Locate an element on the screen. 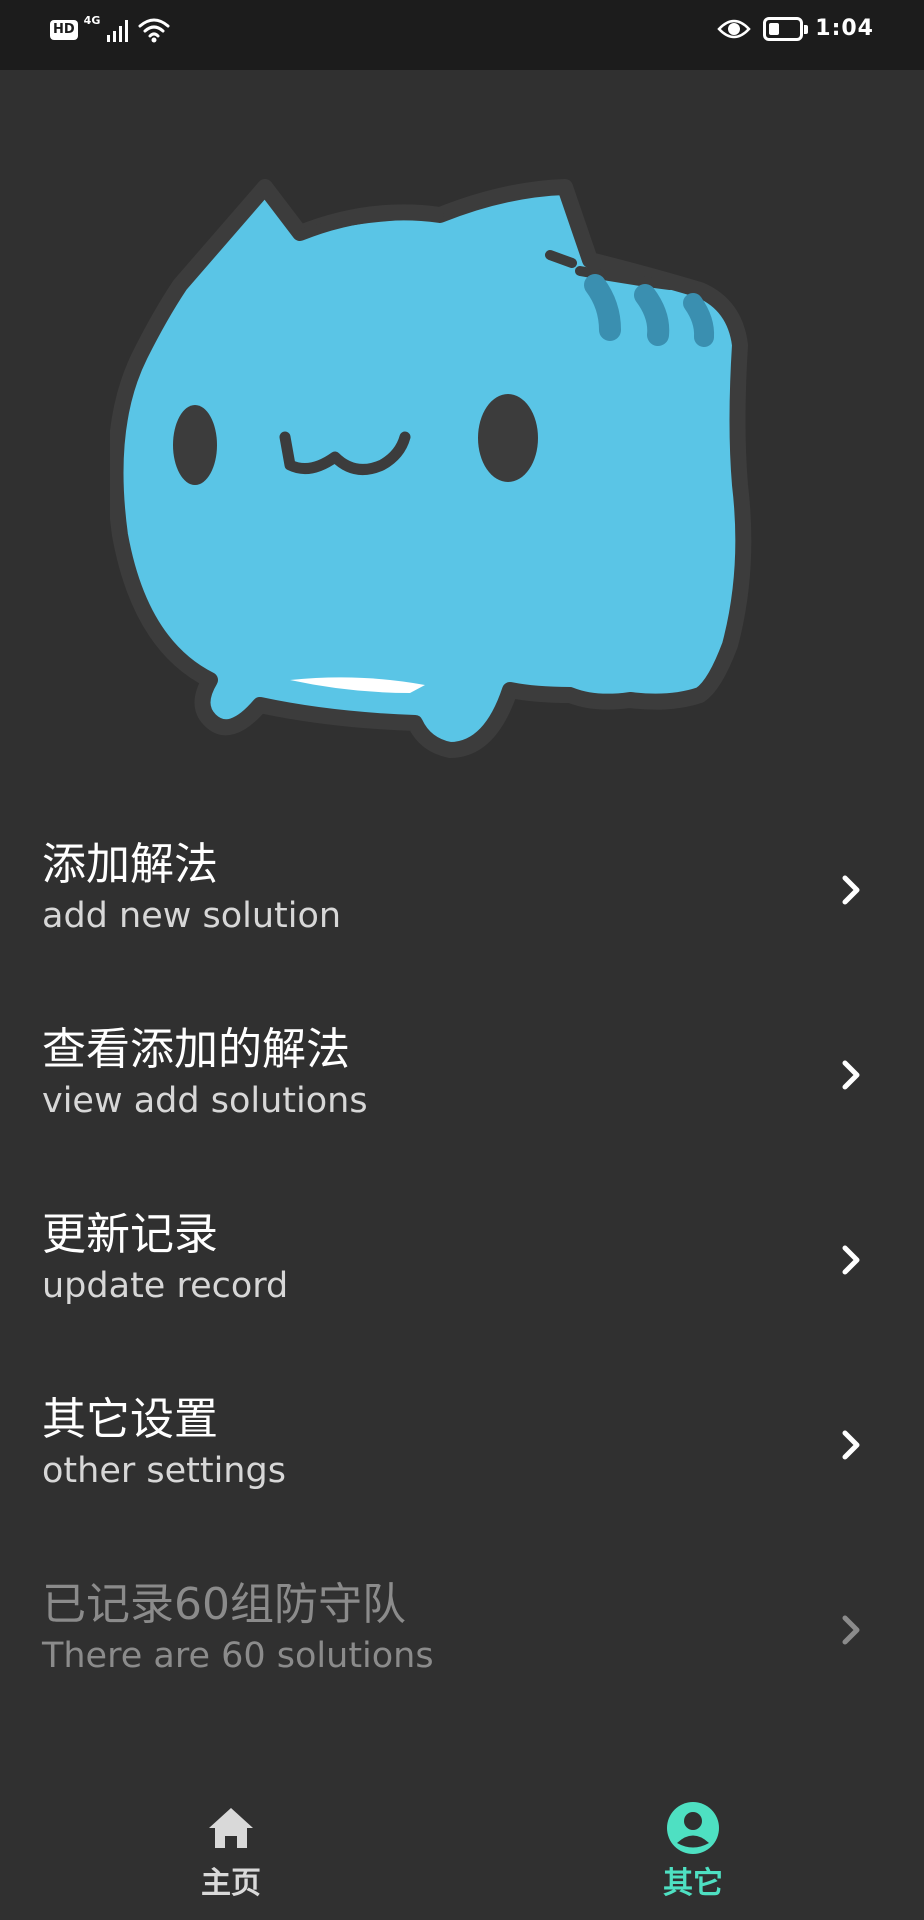  menu-item-title: 查看添加的解法 is located at coordinates (196, 1049).